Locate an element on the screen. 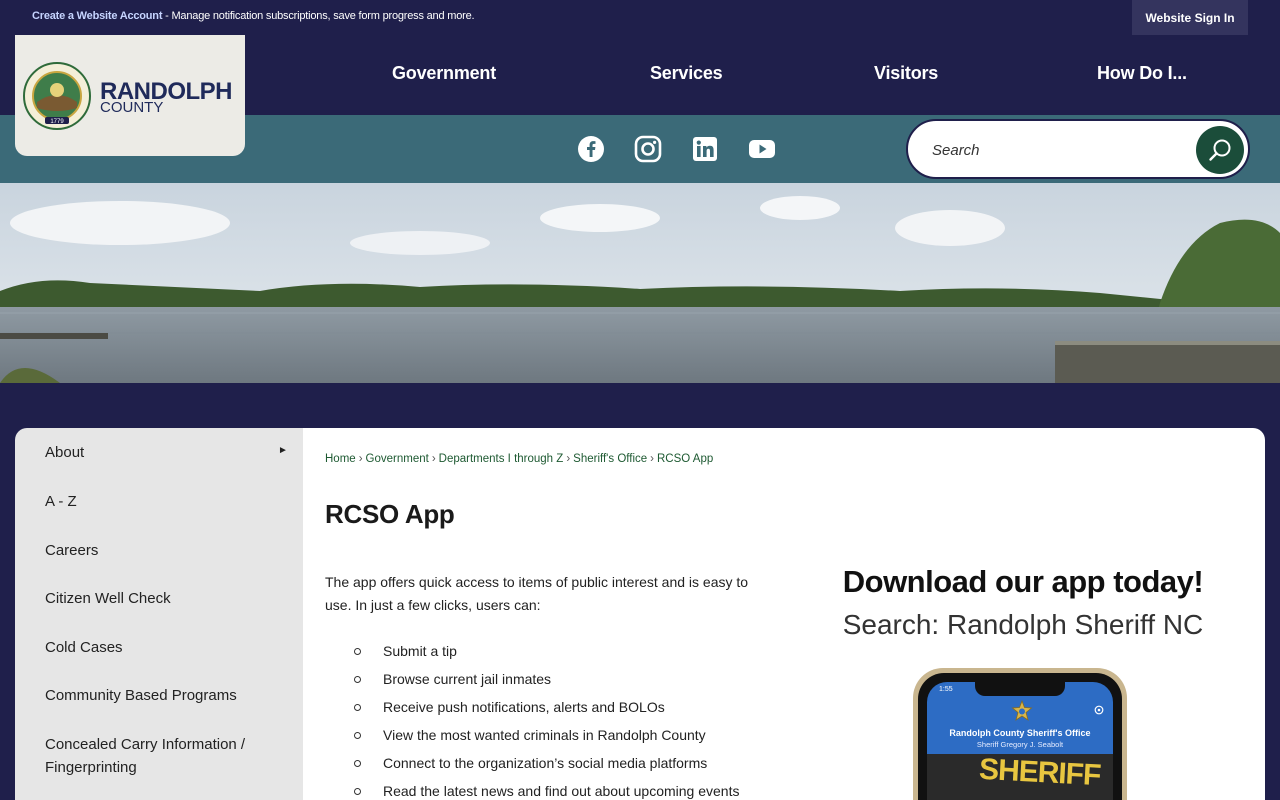 The width and height of the screenshot is (1280, 800). sidebar-item-community-programs: Community Based Programs is located at coordinates (165, 695).